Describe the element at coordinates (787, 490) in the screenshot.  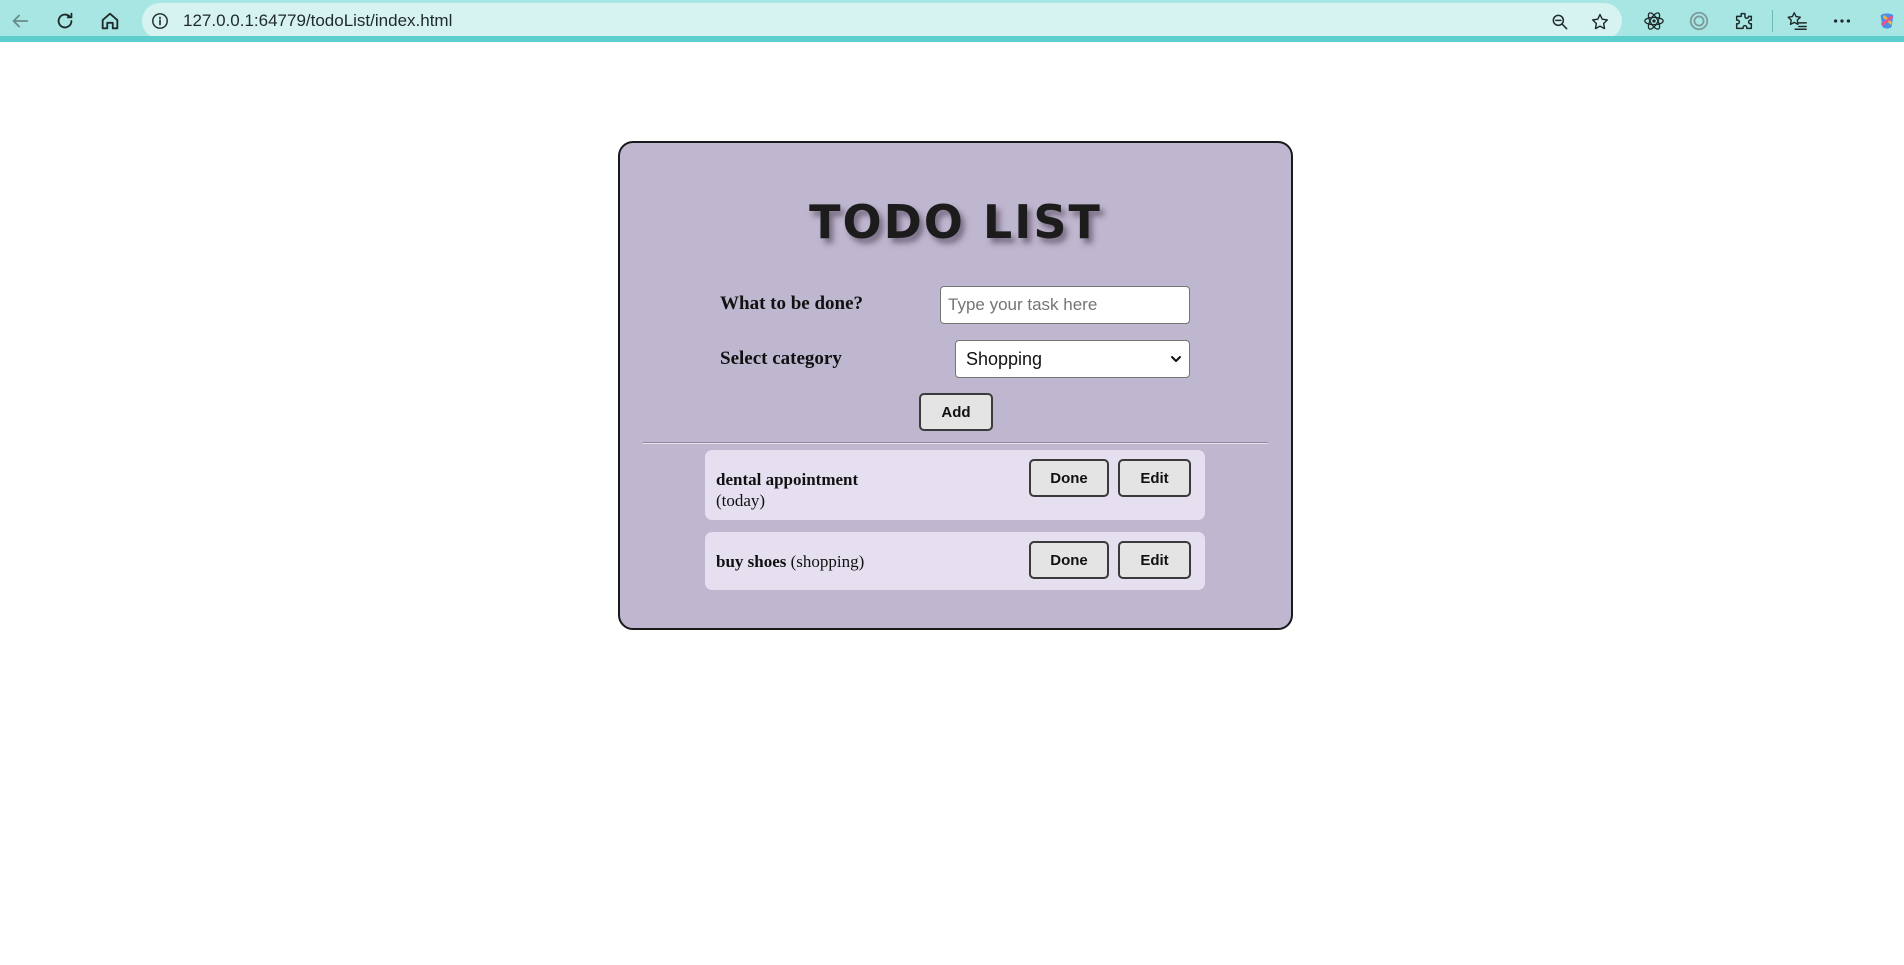
I see `todo-item-text: dental appointment (today)` at that location.